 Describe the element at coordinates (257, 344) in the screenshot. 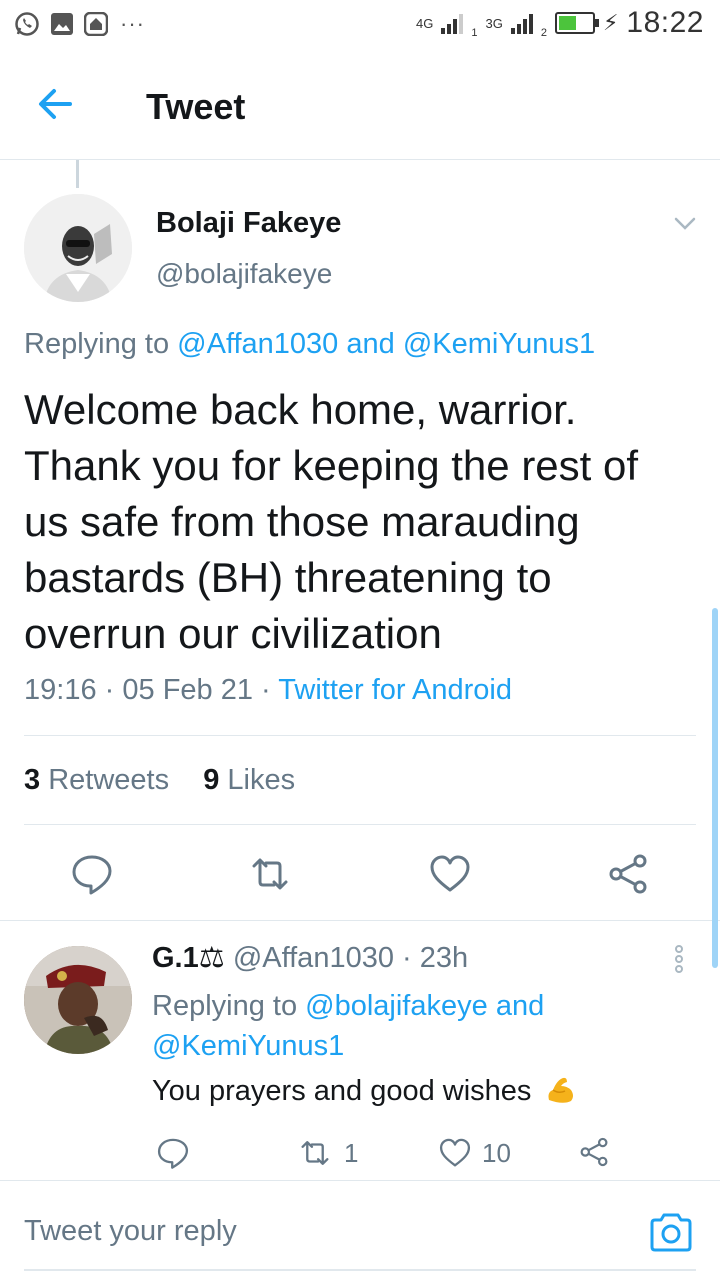

I see `mention-link: @Affan1030` at that location.